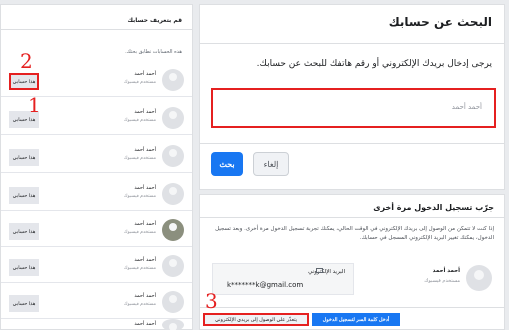 Image resolution: width=509 pixels, height=330 pixels. Describe the element at coordinates (326, 272) in the screenshot. I see `email-label: البريد الإلكتروني` at that location.